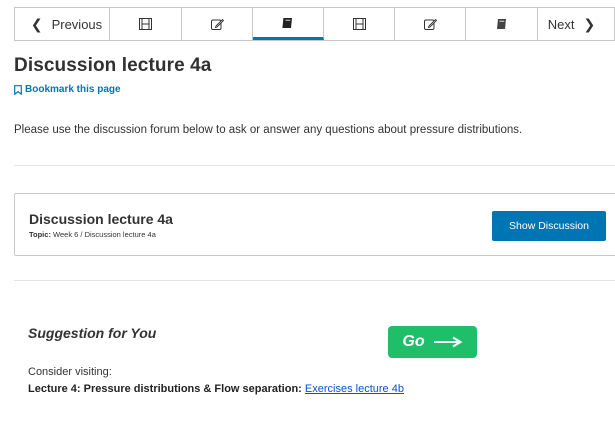  I want to click on unit-button-discussion-active, so click(288, 24).